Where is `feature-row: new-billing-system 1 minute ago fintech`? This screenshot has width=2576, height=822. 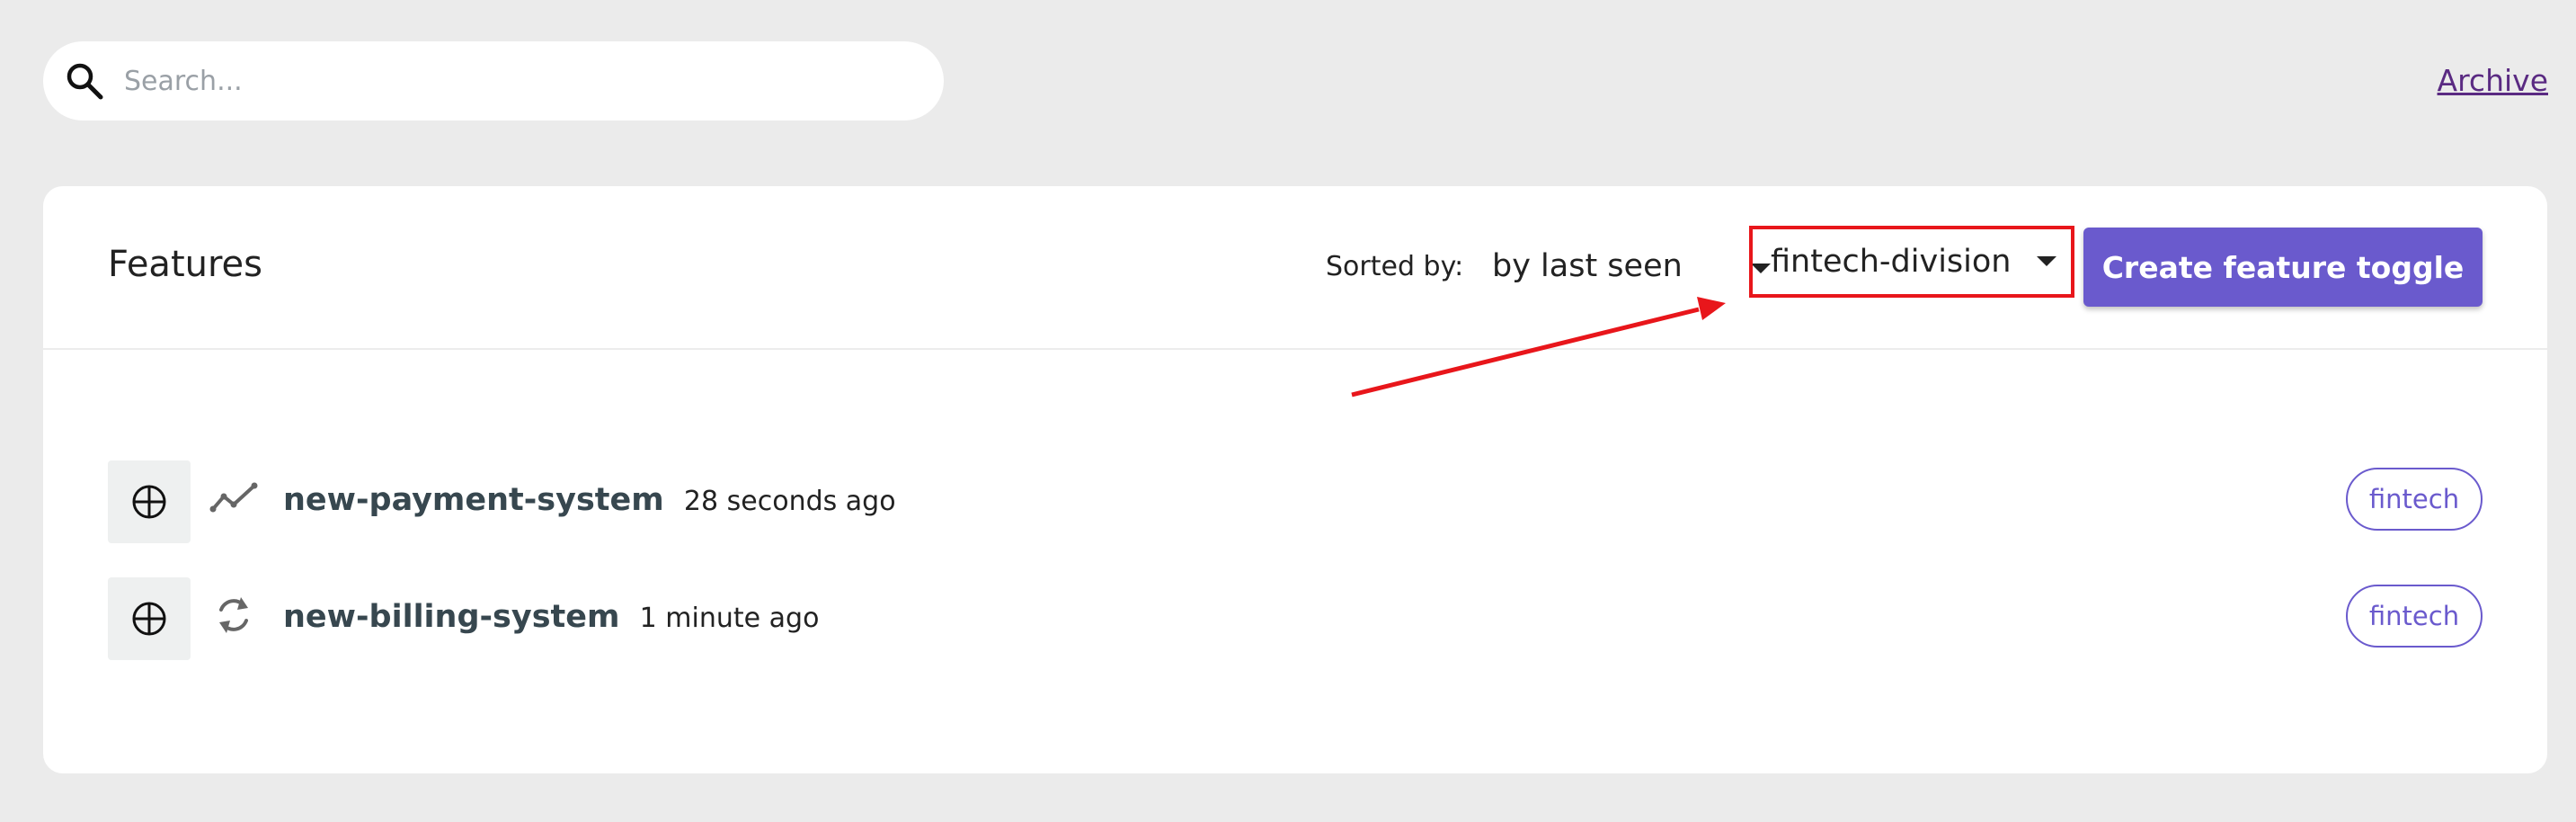 feature-row: new-billing-system 1 minute ago fintech is located at coordinates (1295, 618).